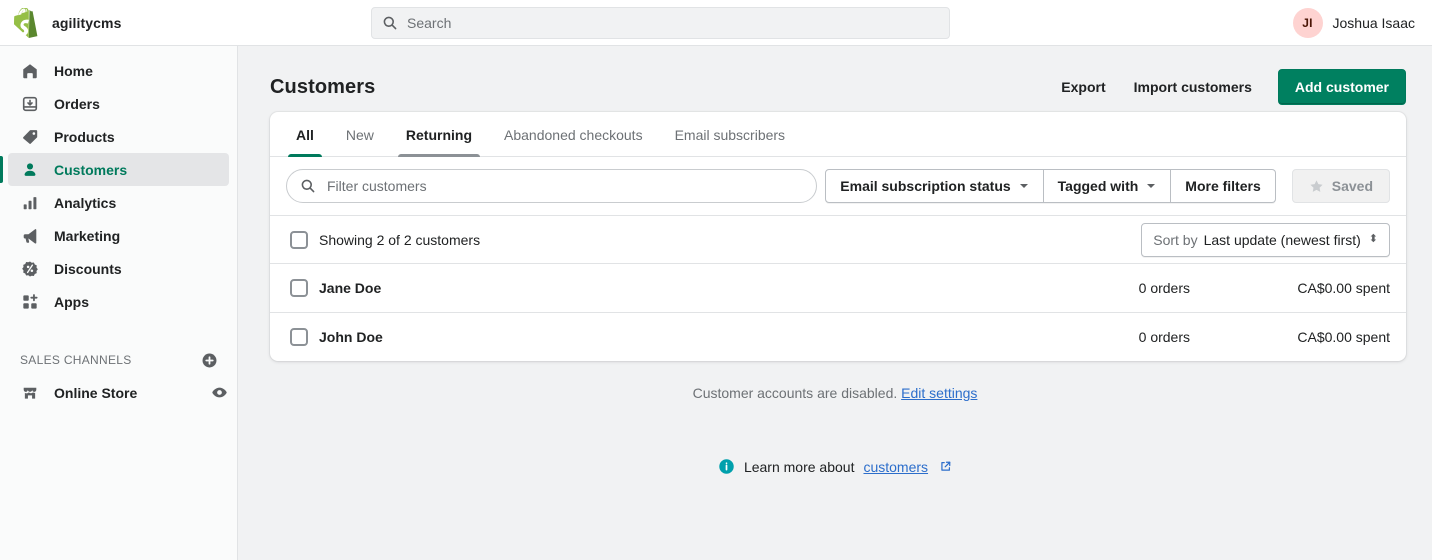  I want to click on home-icon, so click(30, 71).